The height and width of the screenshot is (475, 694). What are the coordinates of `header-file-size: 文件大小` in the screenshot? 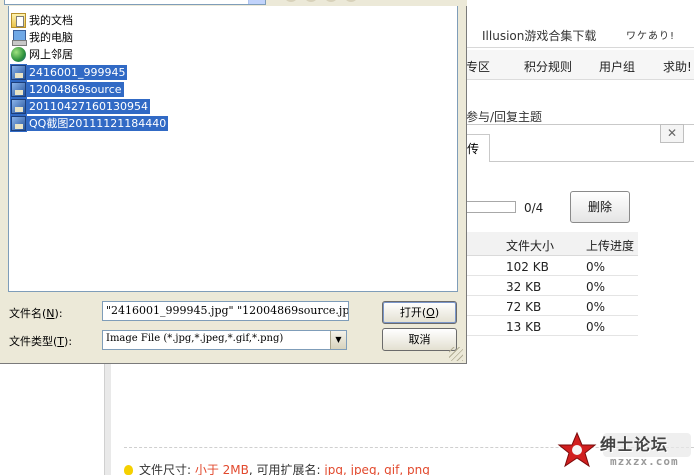 It's located at (530, 246).